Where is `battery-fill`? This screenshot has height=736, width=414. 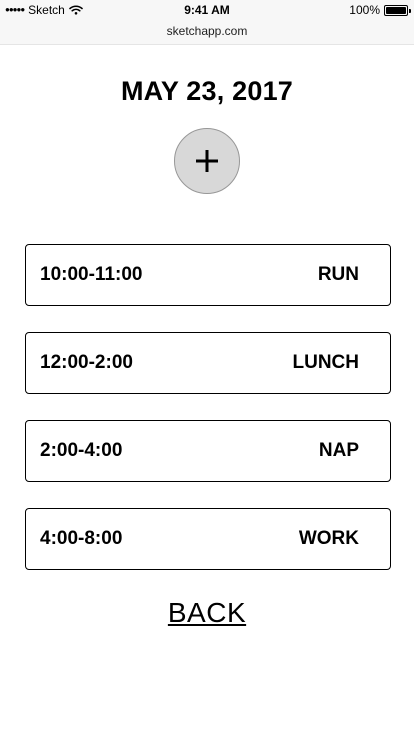
battery-fill is located at coordinates (396, 10).